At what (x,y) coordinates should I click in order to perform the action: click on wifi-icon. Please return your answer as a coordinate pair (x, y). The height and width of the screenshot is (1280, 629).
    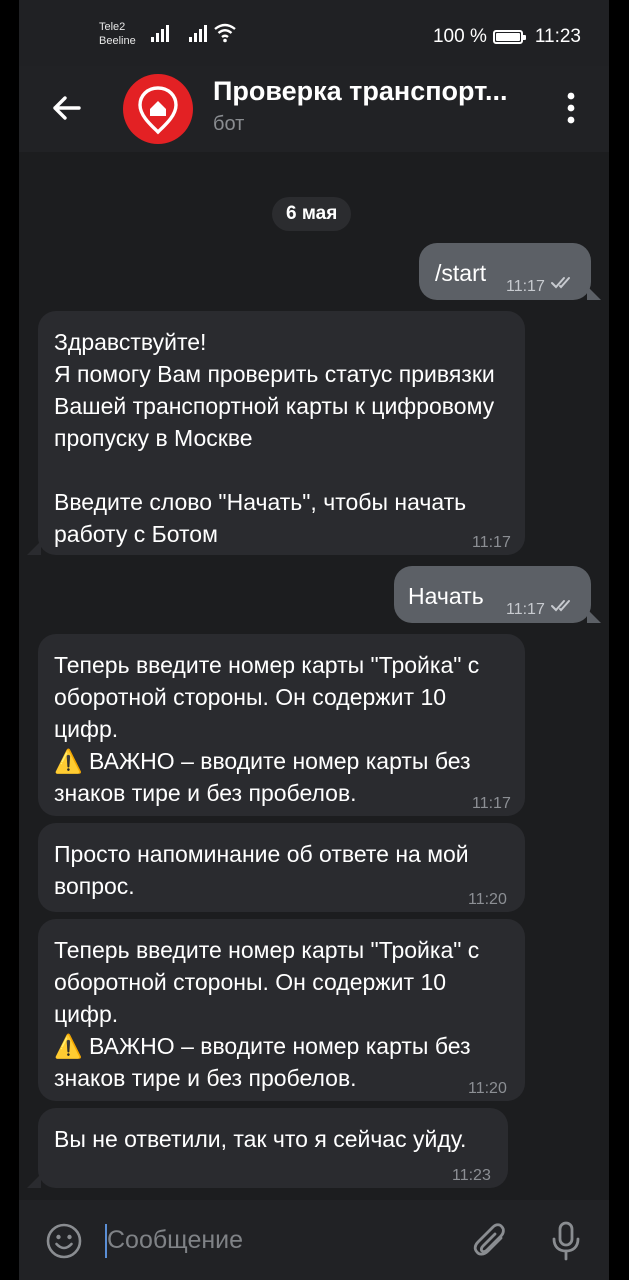
    Looking at the image, I should click on (225, 33).